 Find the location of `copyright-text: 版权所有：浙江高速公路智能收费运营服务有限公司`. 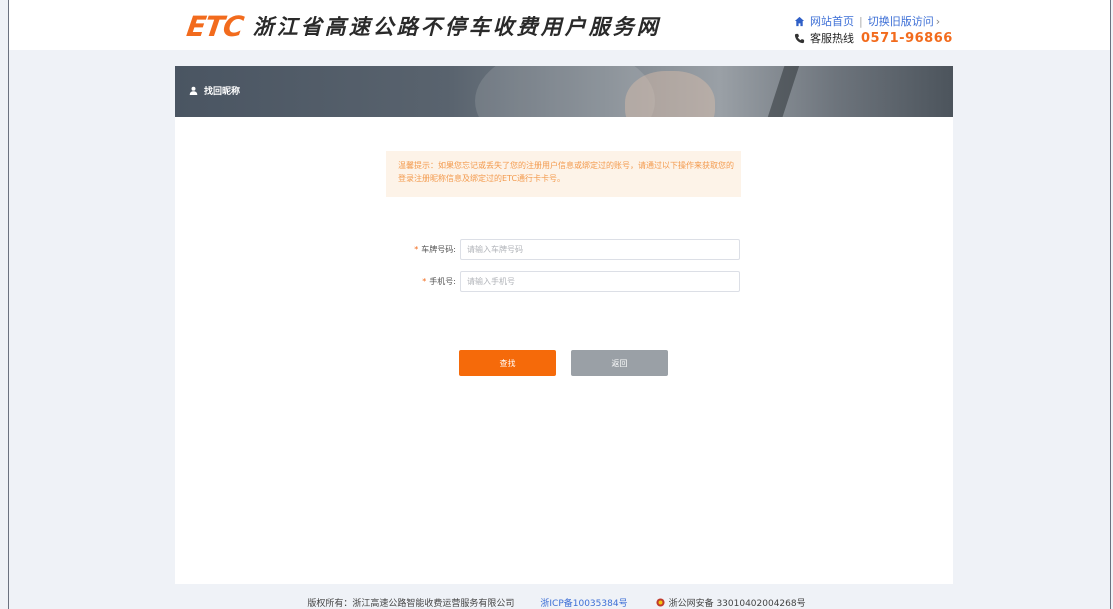

copyright-text: 版权所有：浙江高速公路智能收费运营服务有限公司 is located at coordinates (411, 604).